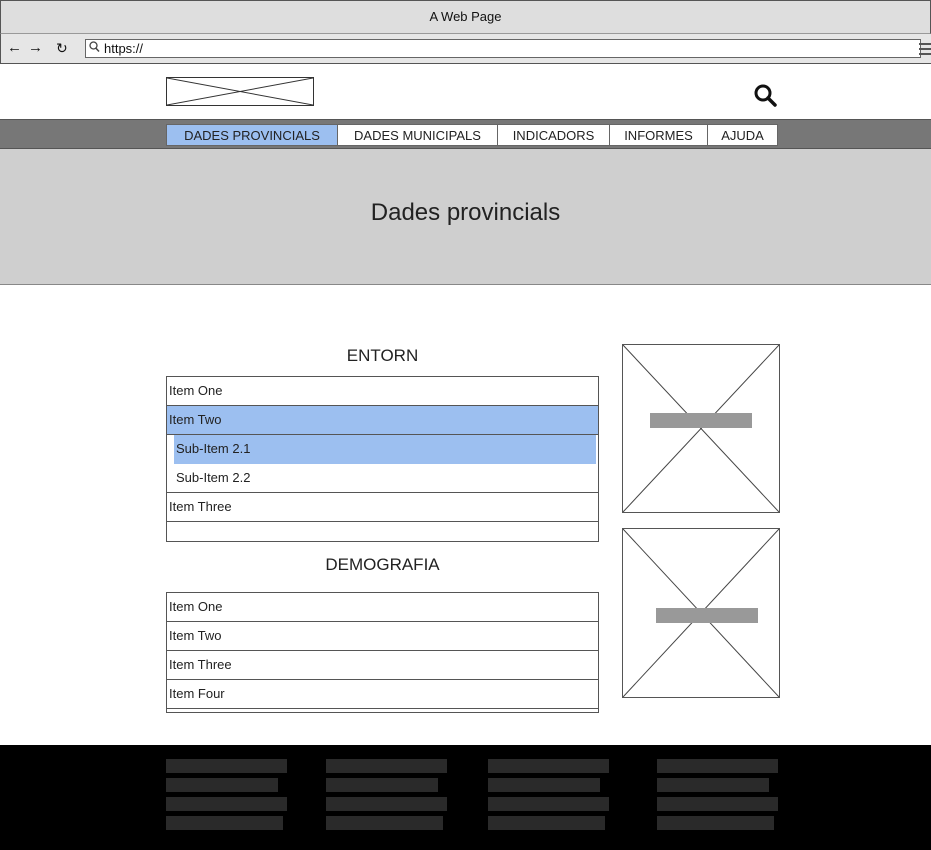 Image resolution: width=931 pixels, height=850 pixels. I want to click on tab-ajuda: AJUDA, so click(743, 135).